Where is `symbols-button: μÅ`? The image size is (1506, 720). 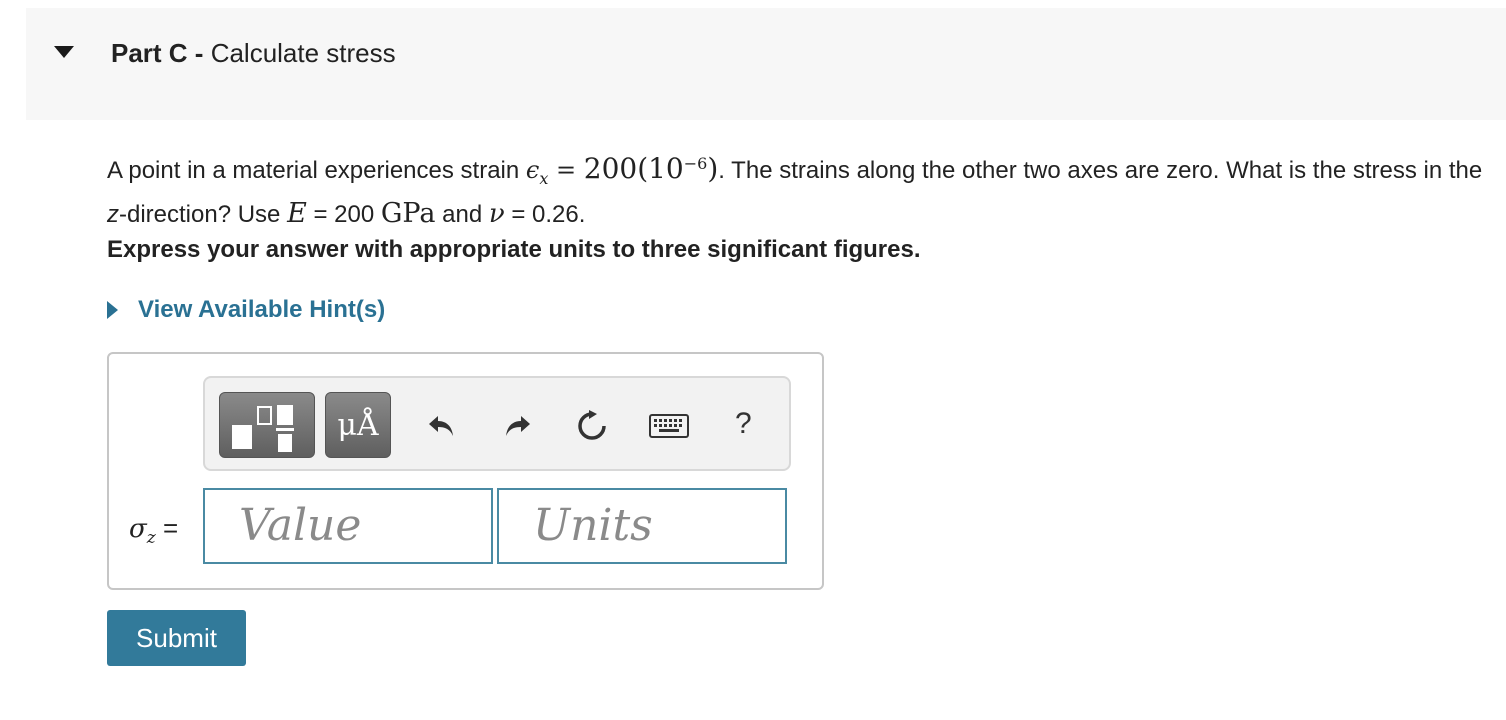
symbols-button: μÅ is located at coordinates (358, 425).